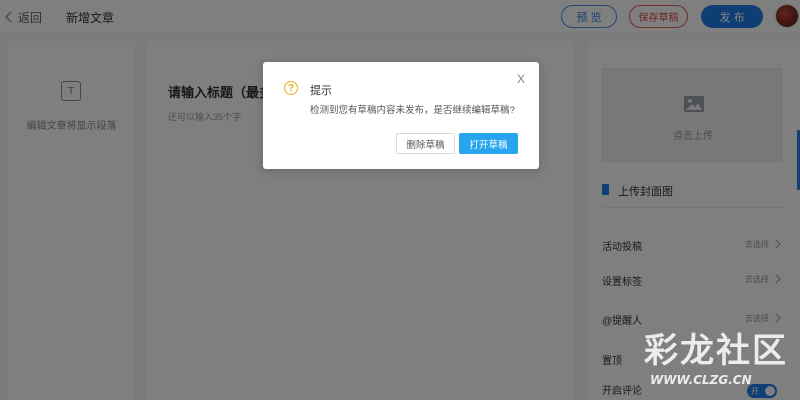 This screenshot has width=800, height=400. Describe the element at coordinates (521, 79) in the screenshot. I see `close-icon: X` at that location.